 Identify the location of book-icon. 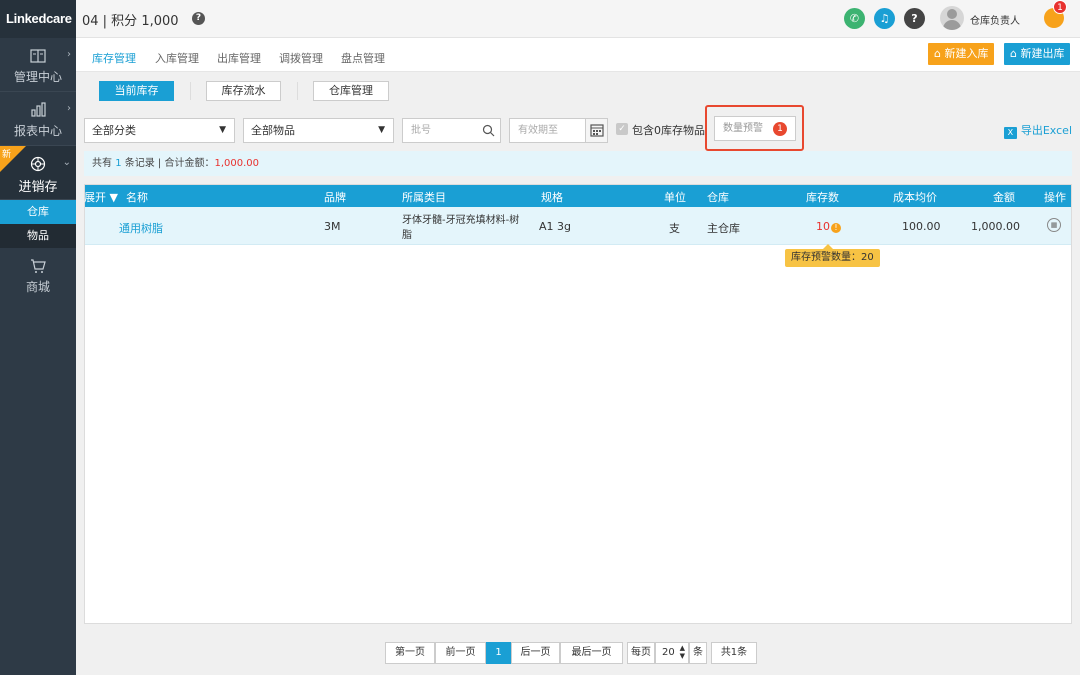
(38, 56).